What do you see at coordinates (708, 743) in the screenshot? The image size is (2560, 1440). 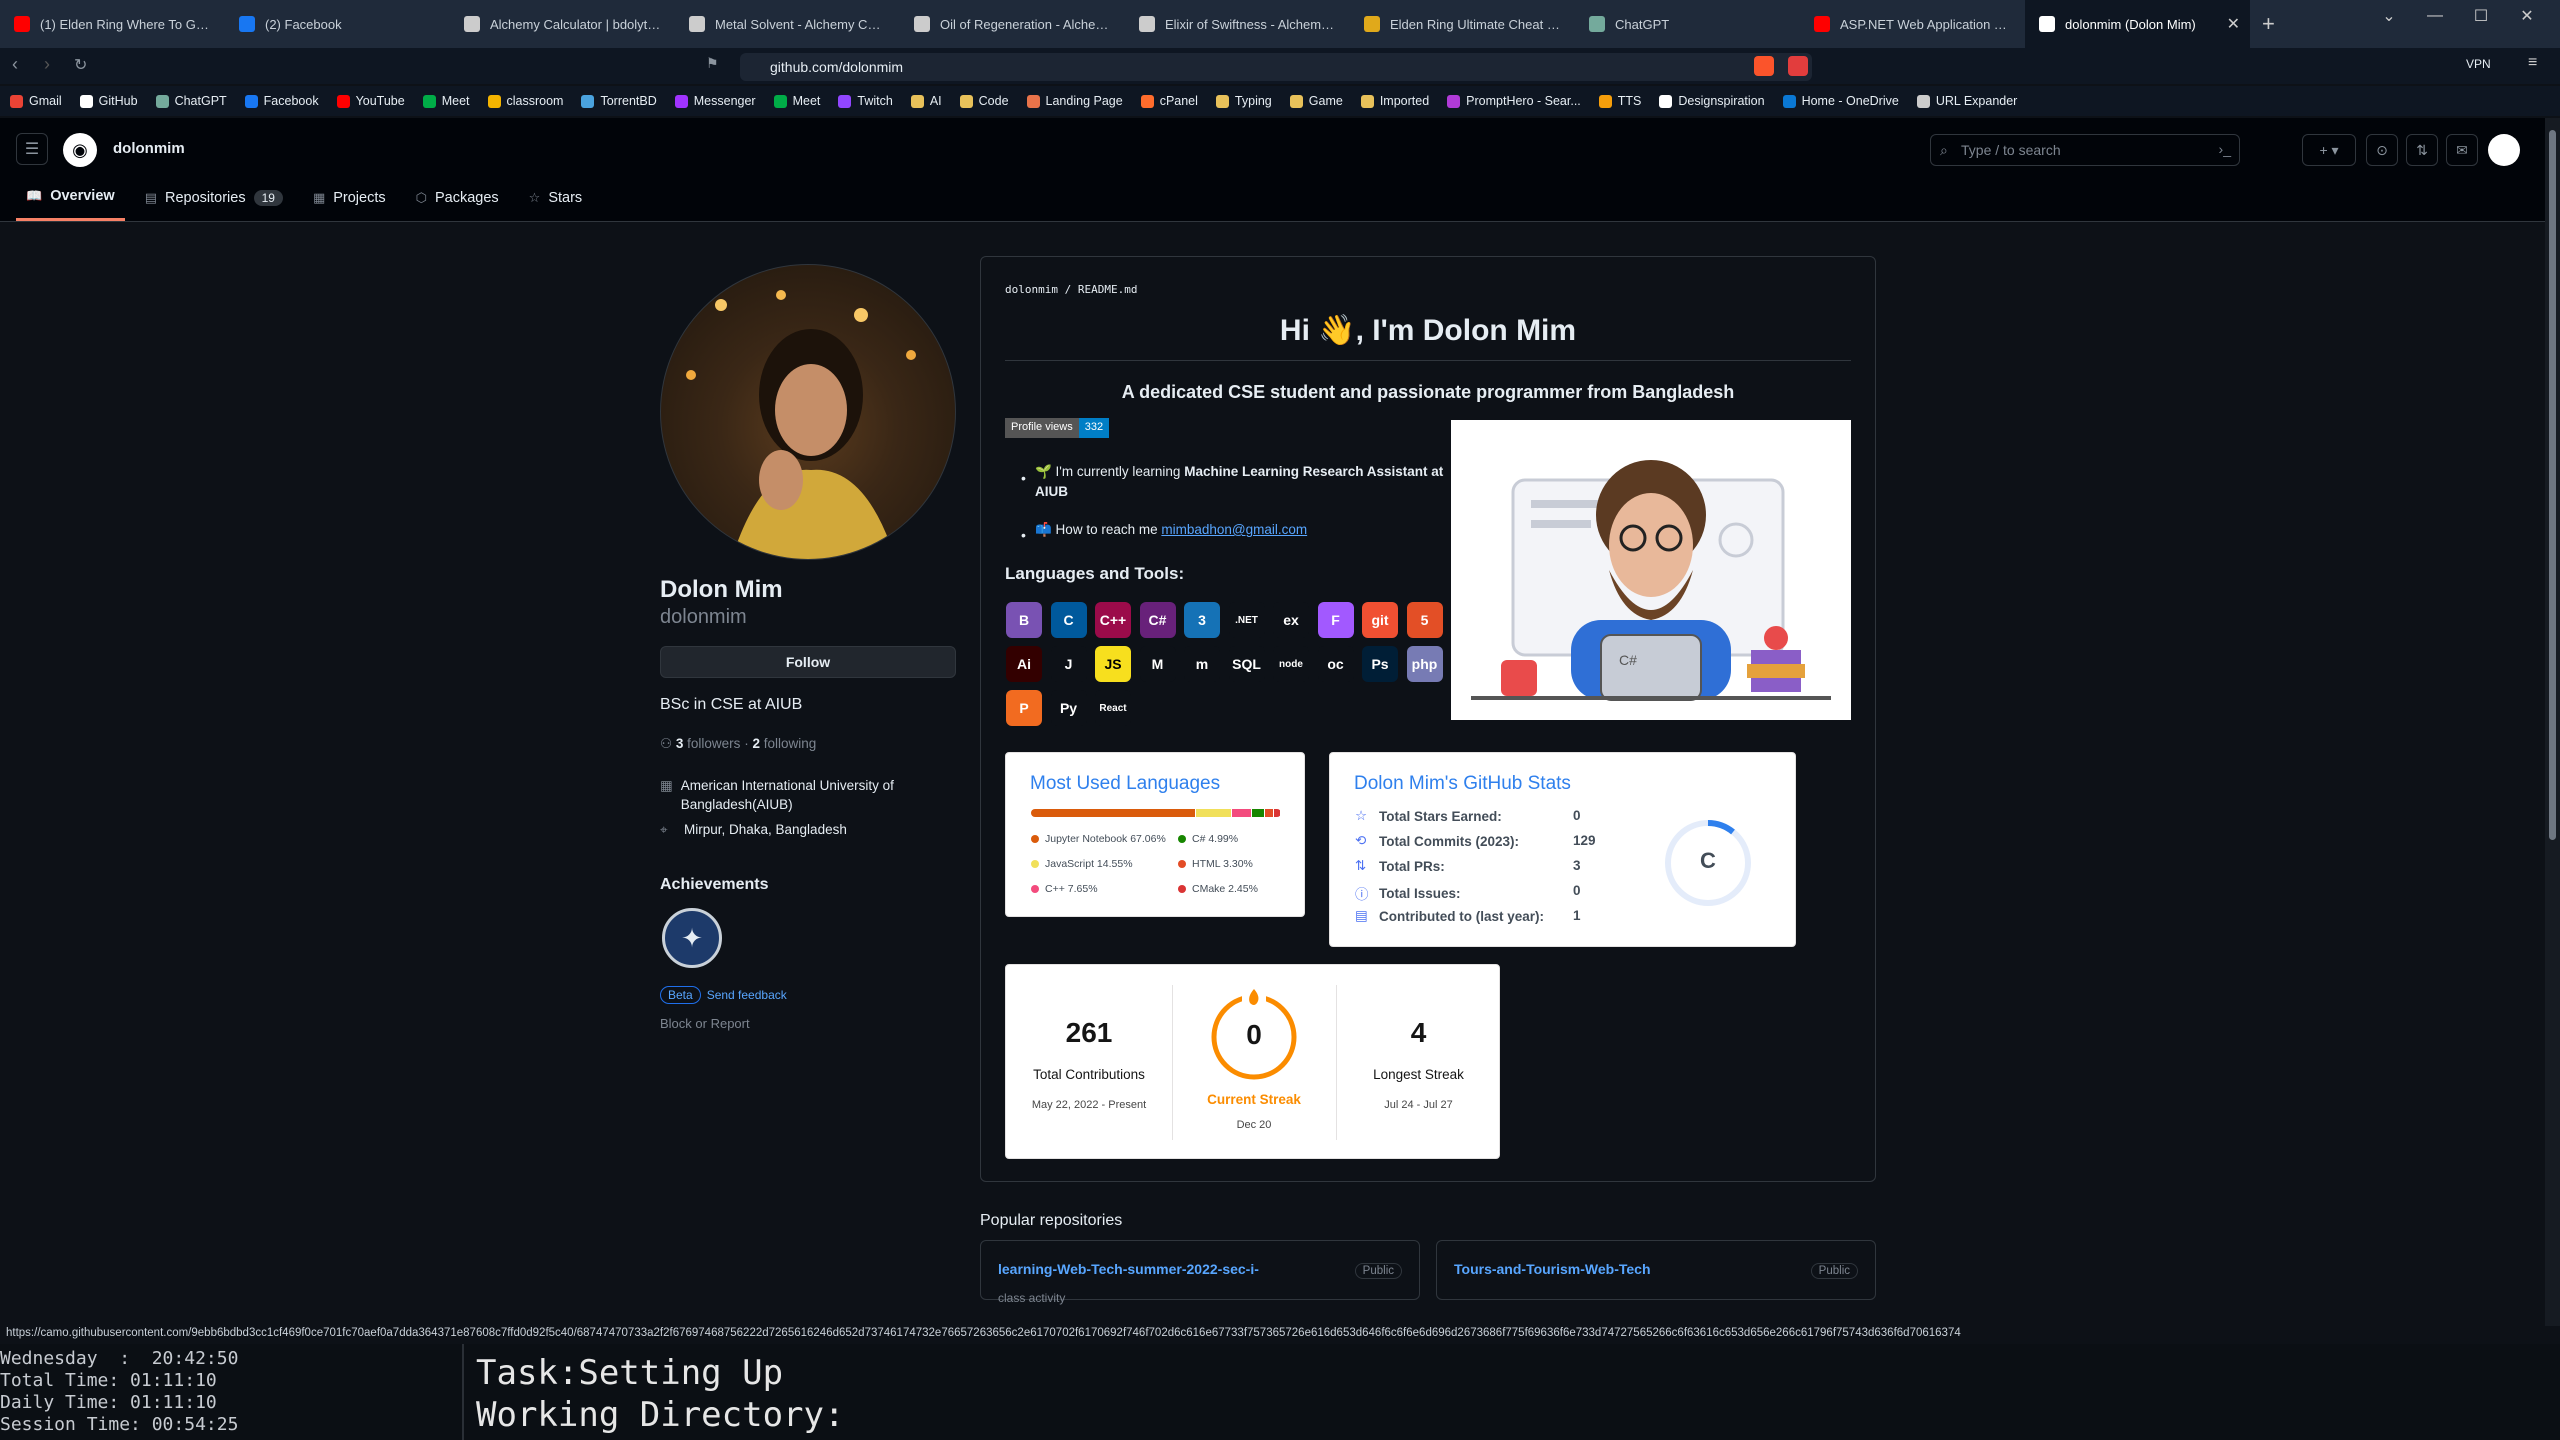 I see `followers-link: 3 followers` at bounding box center [708, 743].